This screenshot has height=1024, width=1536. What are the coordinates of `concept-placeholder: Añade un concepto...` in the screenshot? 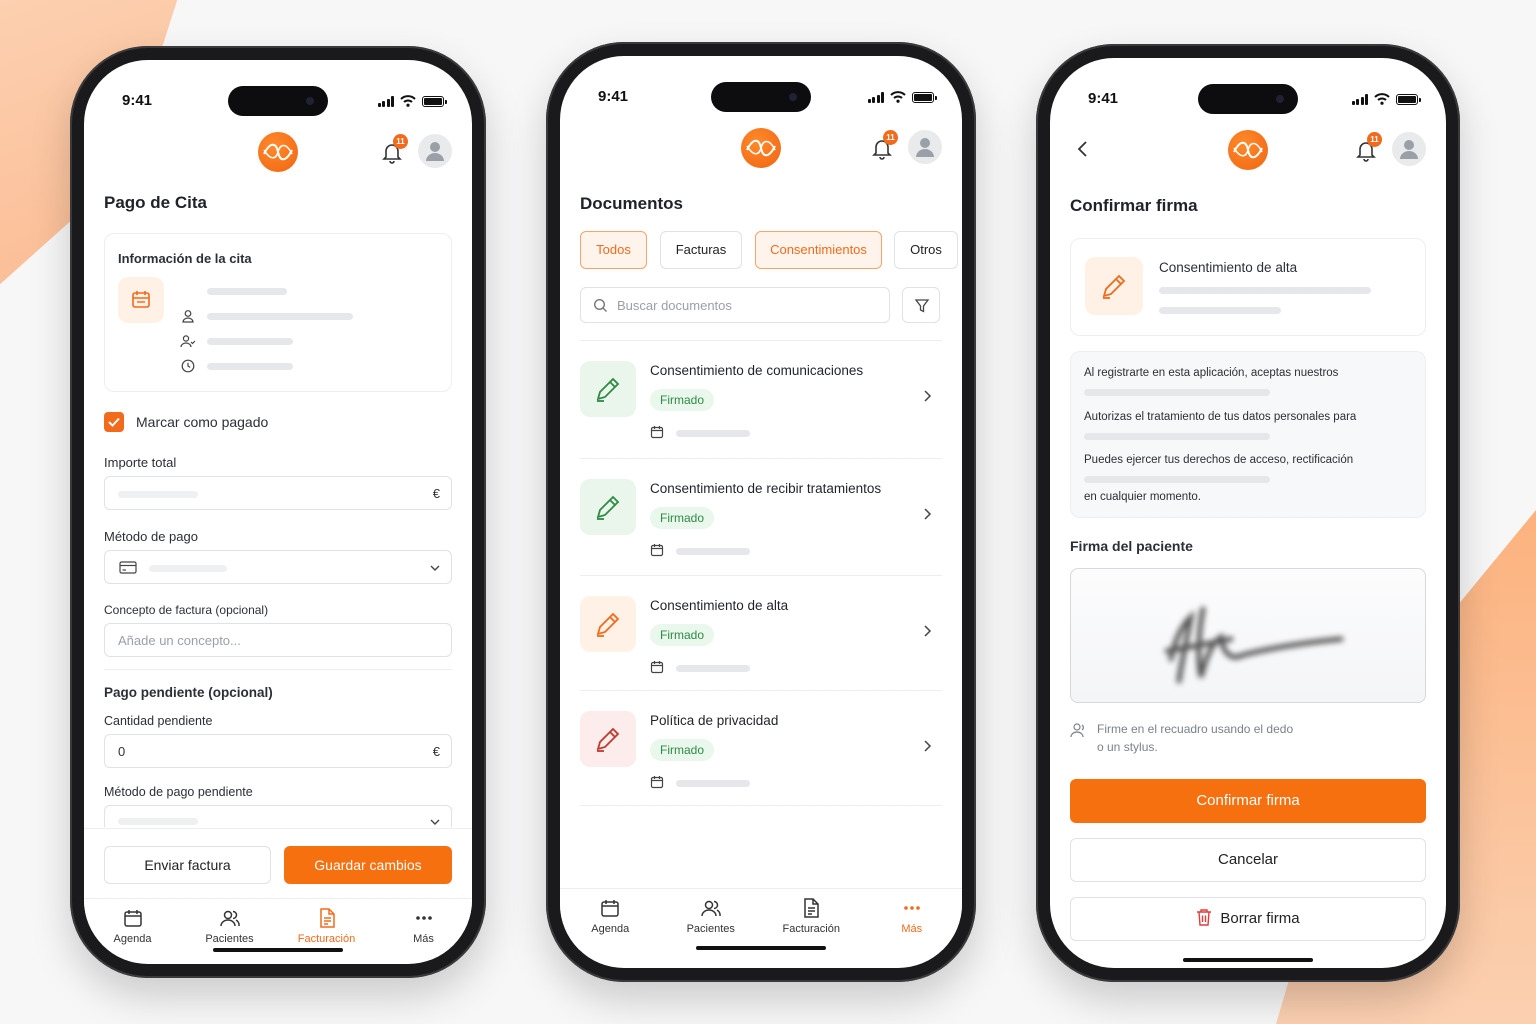 It's located at (179, 640).